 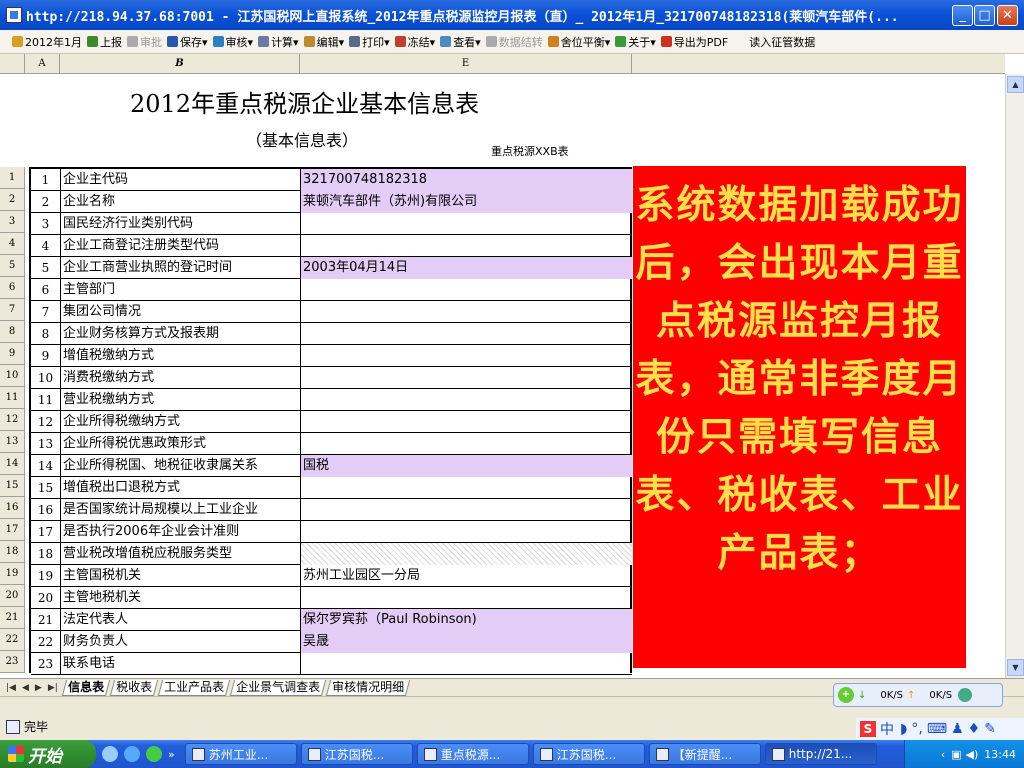 What do you see at coordinates (846, 695) in the screenshot?
I see `plus-icon: +` at bounding box center [846, 695].